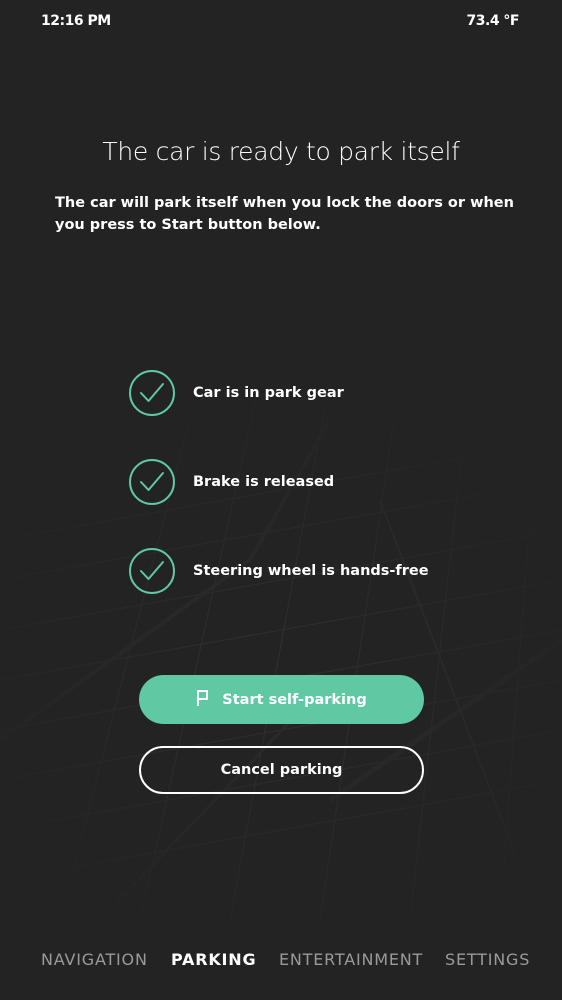 Image resolution: width=562 pixels, height=1000 pixels. What do you see at coordinates (281, 22) in the screenshot?
I see `status-bar: 12:16 PM 73.4 °F` at bounding box center [281, 22].